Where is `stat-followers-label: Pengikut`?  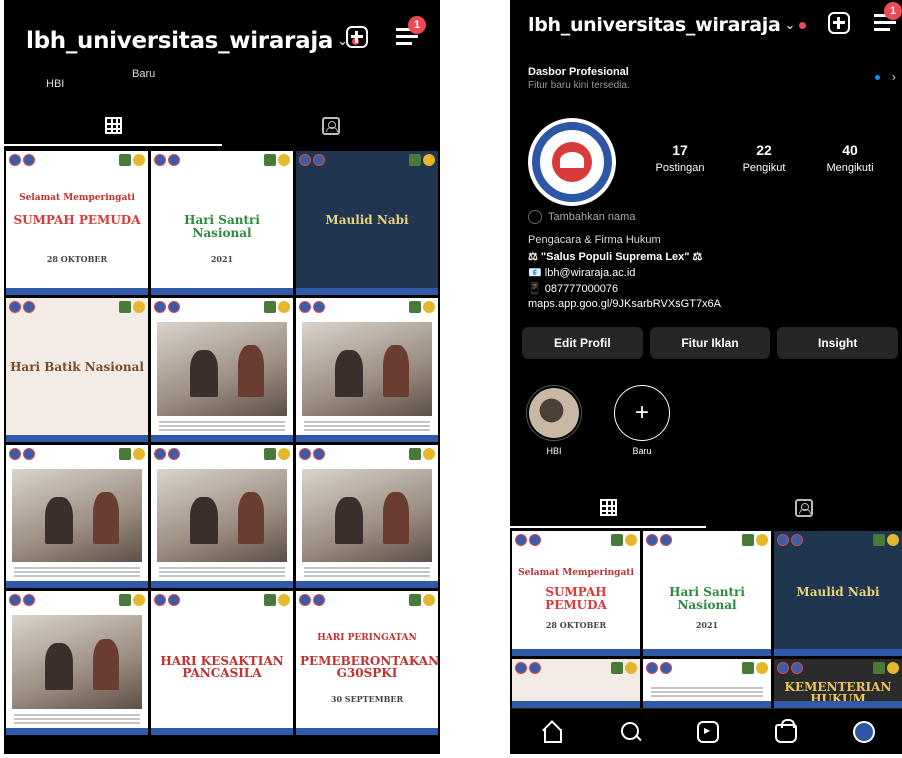 stat-followers-label: Pengikut is located at coordinates (764, 168).